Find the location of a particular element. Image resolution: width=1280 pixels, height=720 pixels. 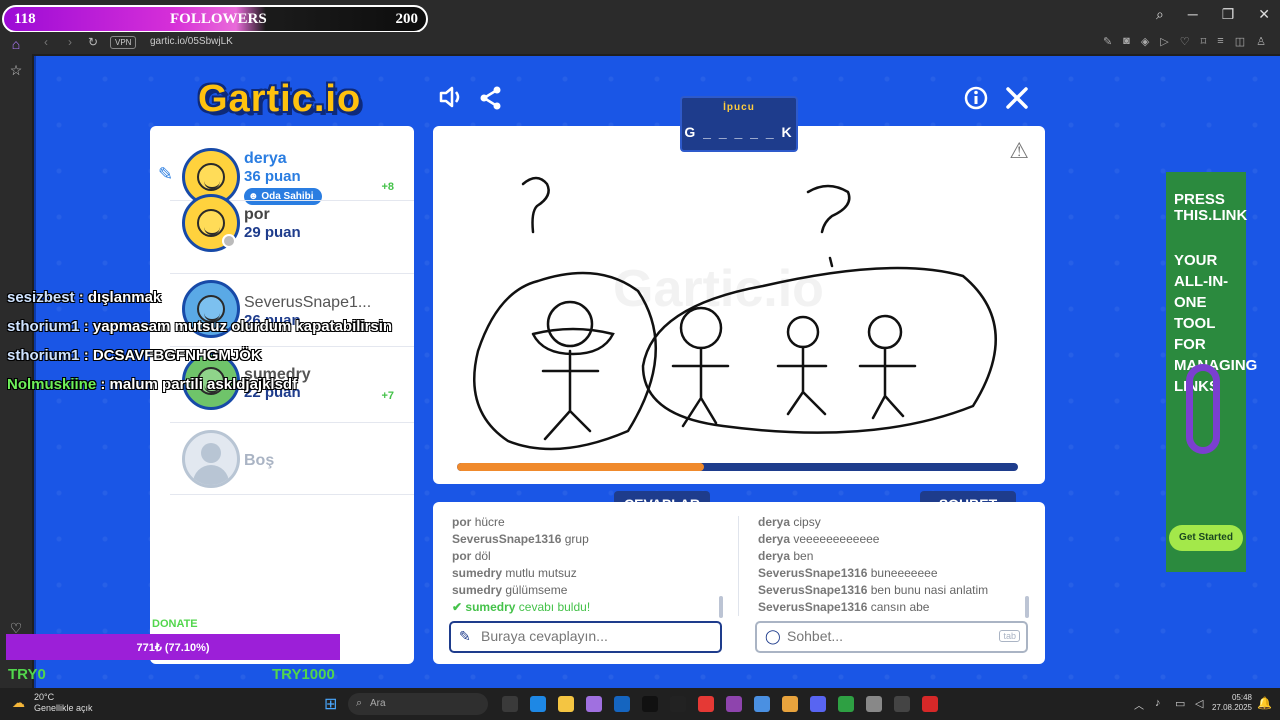

search-icon: ⌕ is located at coordinates (1160, 14).